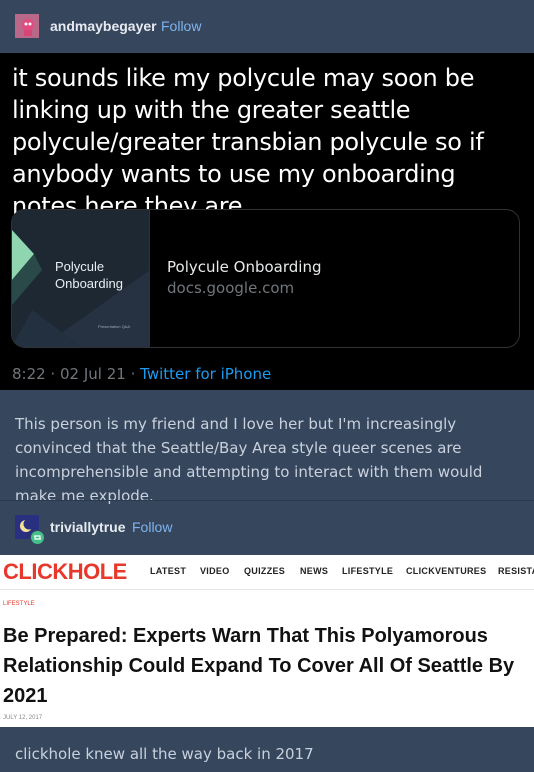  I want to click on tweet-time: 8:22, so click(29, 374).